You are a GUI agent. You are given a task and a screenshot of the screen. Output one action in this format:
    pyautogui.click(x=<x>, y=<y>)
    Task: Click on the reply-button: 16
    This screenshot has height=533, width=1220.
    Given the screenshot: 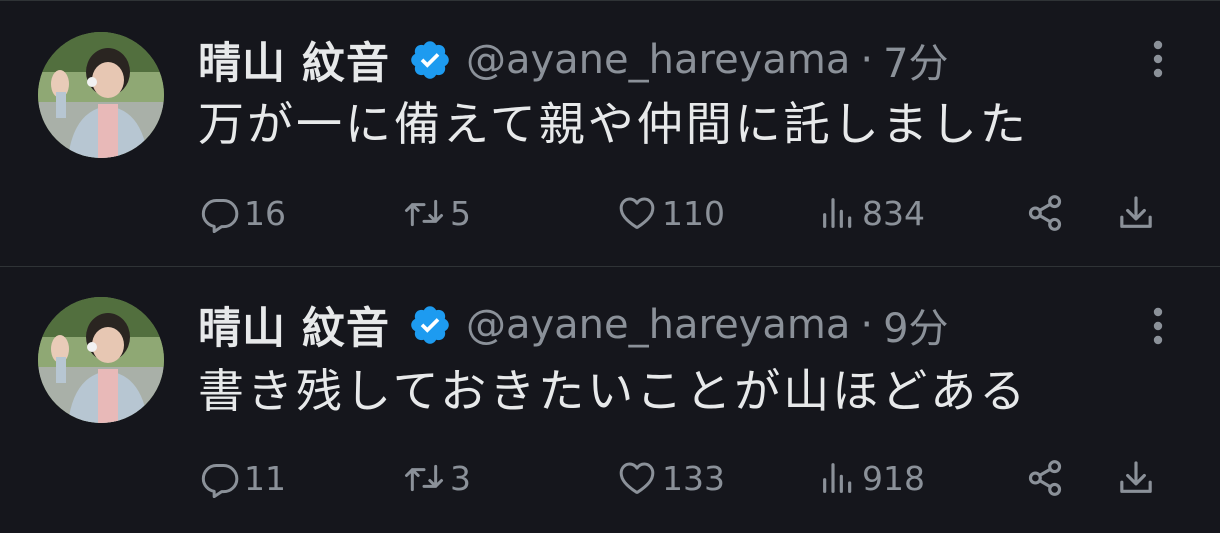 What is the action you would take?
    pyautogui.click(x=243, y=213)
    